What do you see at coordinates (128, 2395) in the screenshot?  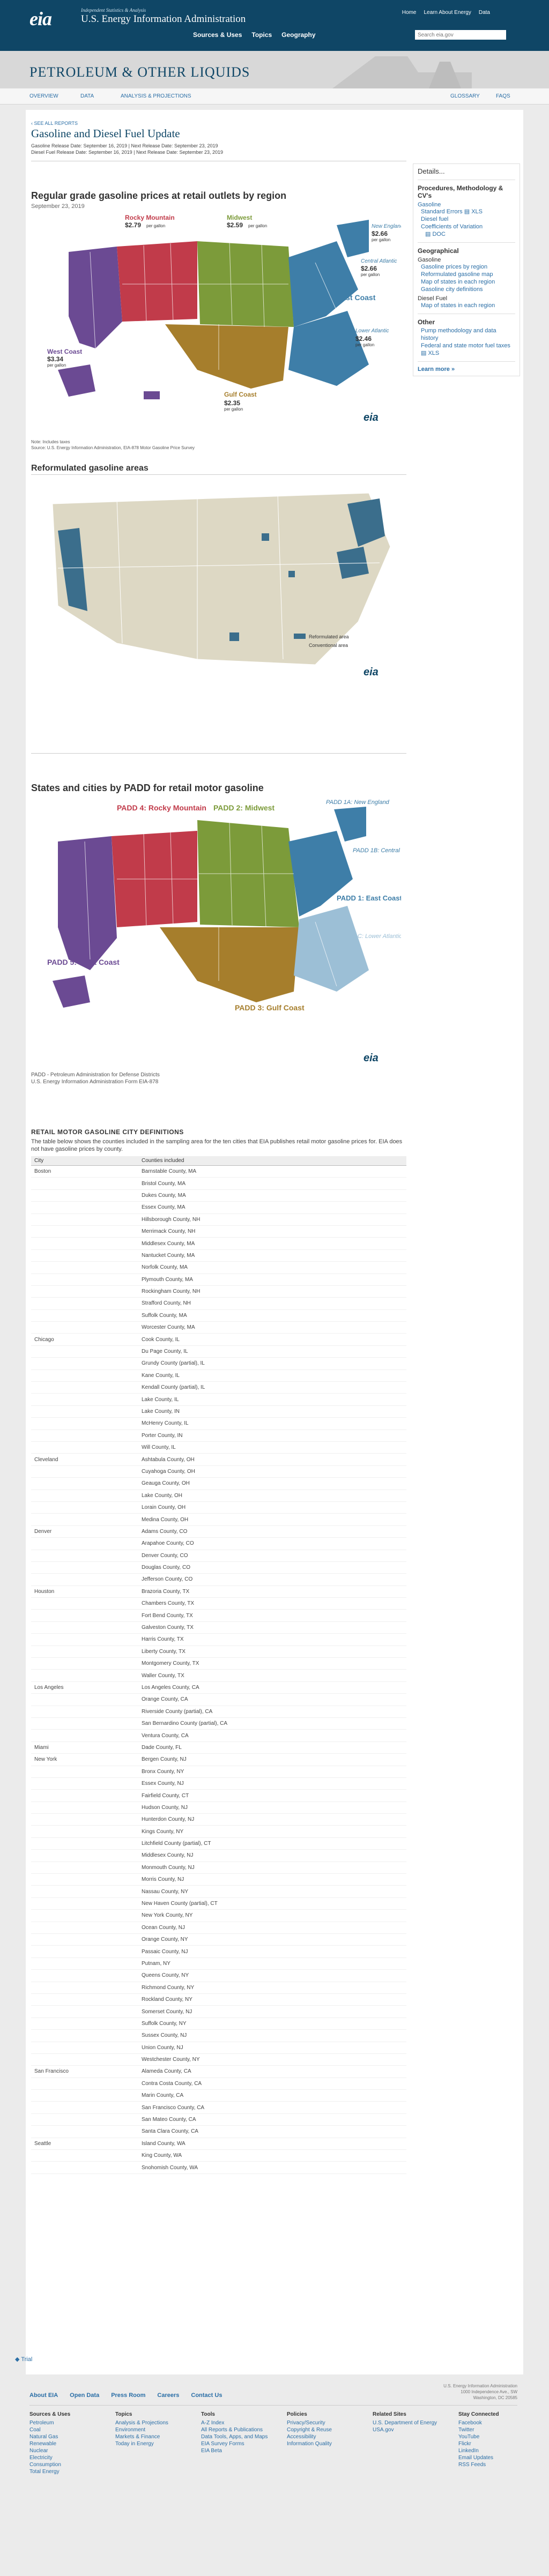 I see `footer-press-room: Press Room` at bounding box center [128, 2395].